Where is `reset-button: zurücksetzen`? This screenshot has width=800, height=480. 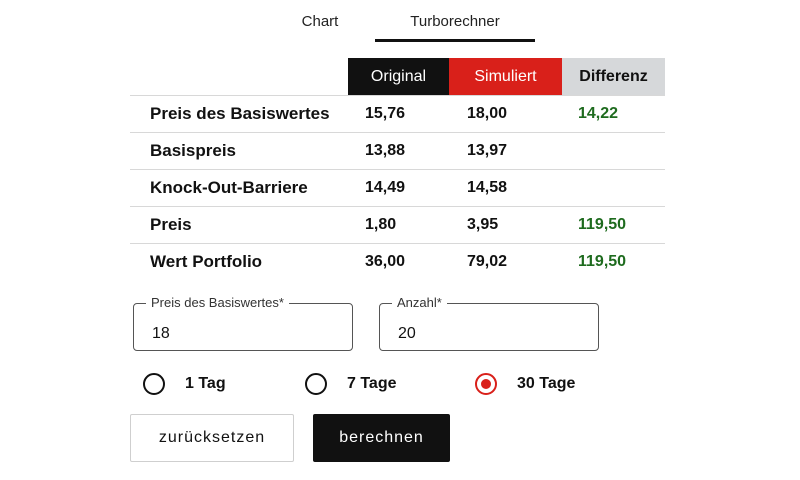 reset-button: zurücksetzen is located at coordinates (212, 438).